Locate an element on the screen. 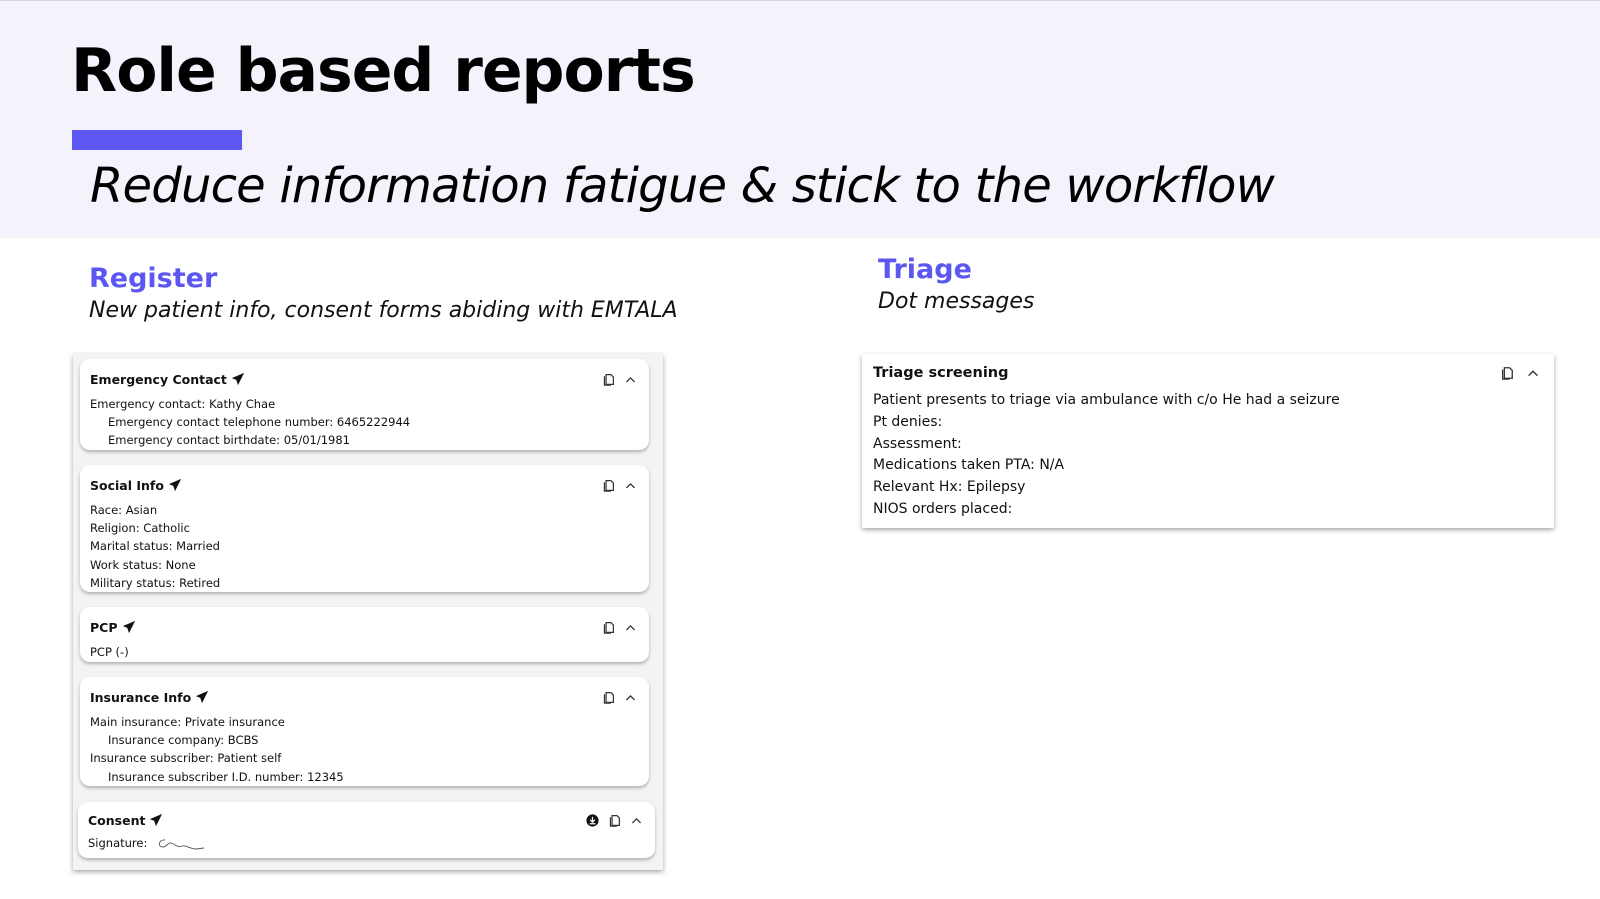  triage-assessment: Assessment: is located at coordinates (917, 443).